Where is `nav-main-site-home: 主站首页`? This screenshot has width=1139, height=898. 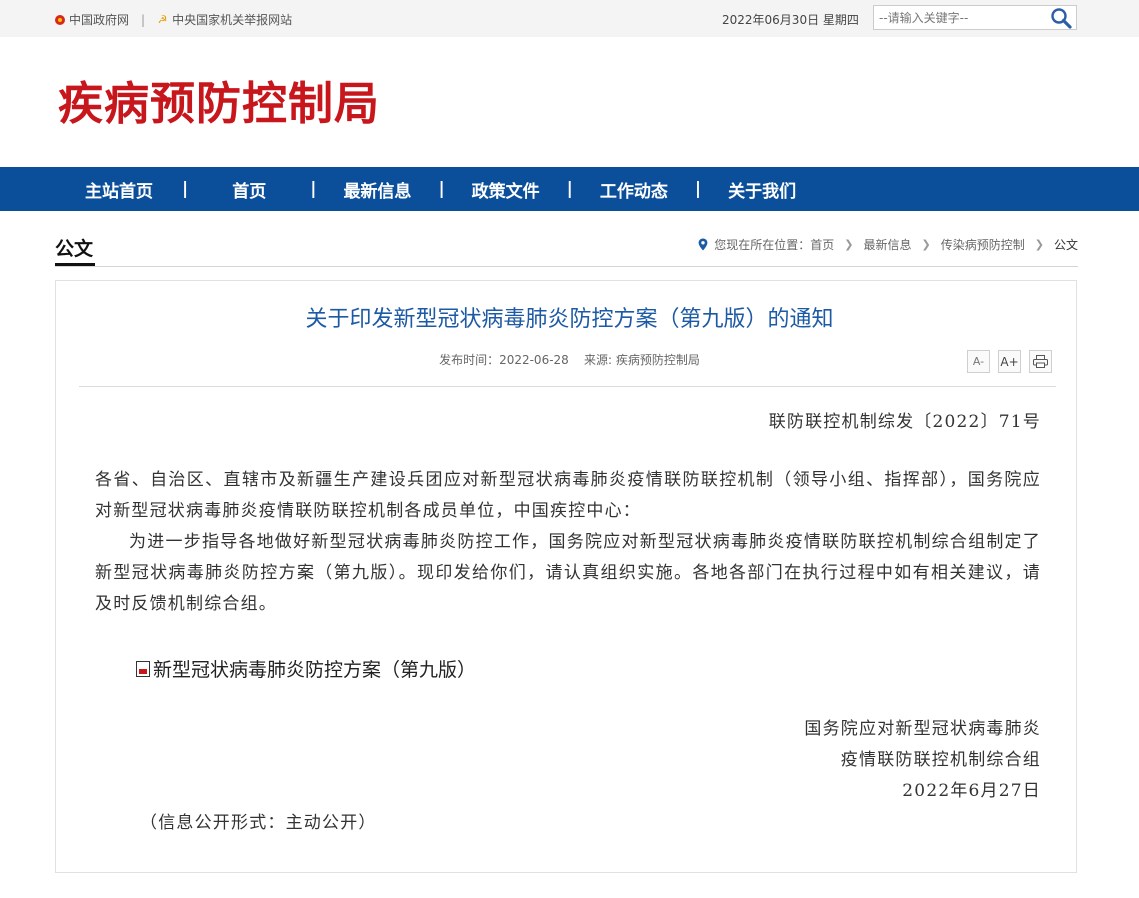 nav-main-site-home: 主站首页 is located at coordinates (119, 189).